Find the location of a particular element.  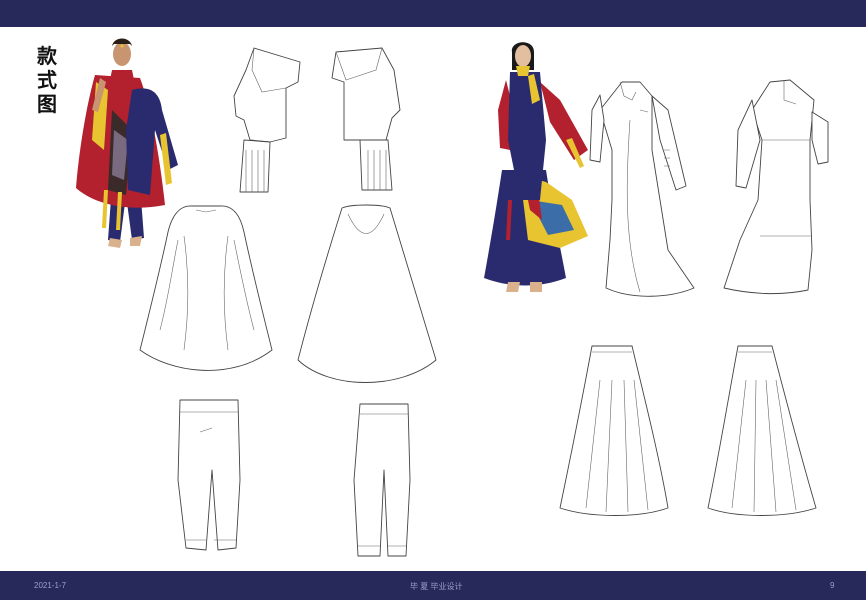

footer-center-text: 毕 夏 毕业设计 is located at coordinates (436, 586).